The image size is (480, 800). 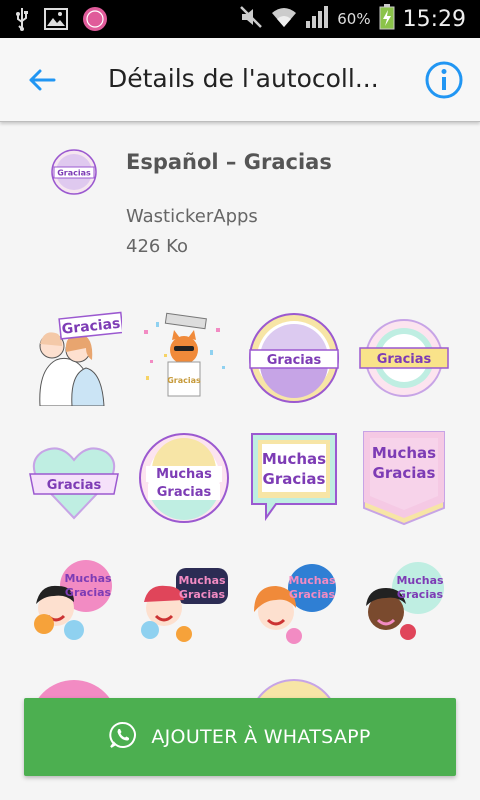 What do you see at coordinates (123, 737) in the screenshot?
I see `whatsapp-icon` at bounding box center [123, 737].